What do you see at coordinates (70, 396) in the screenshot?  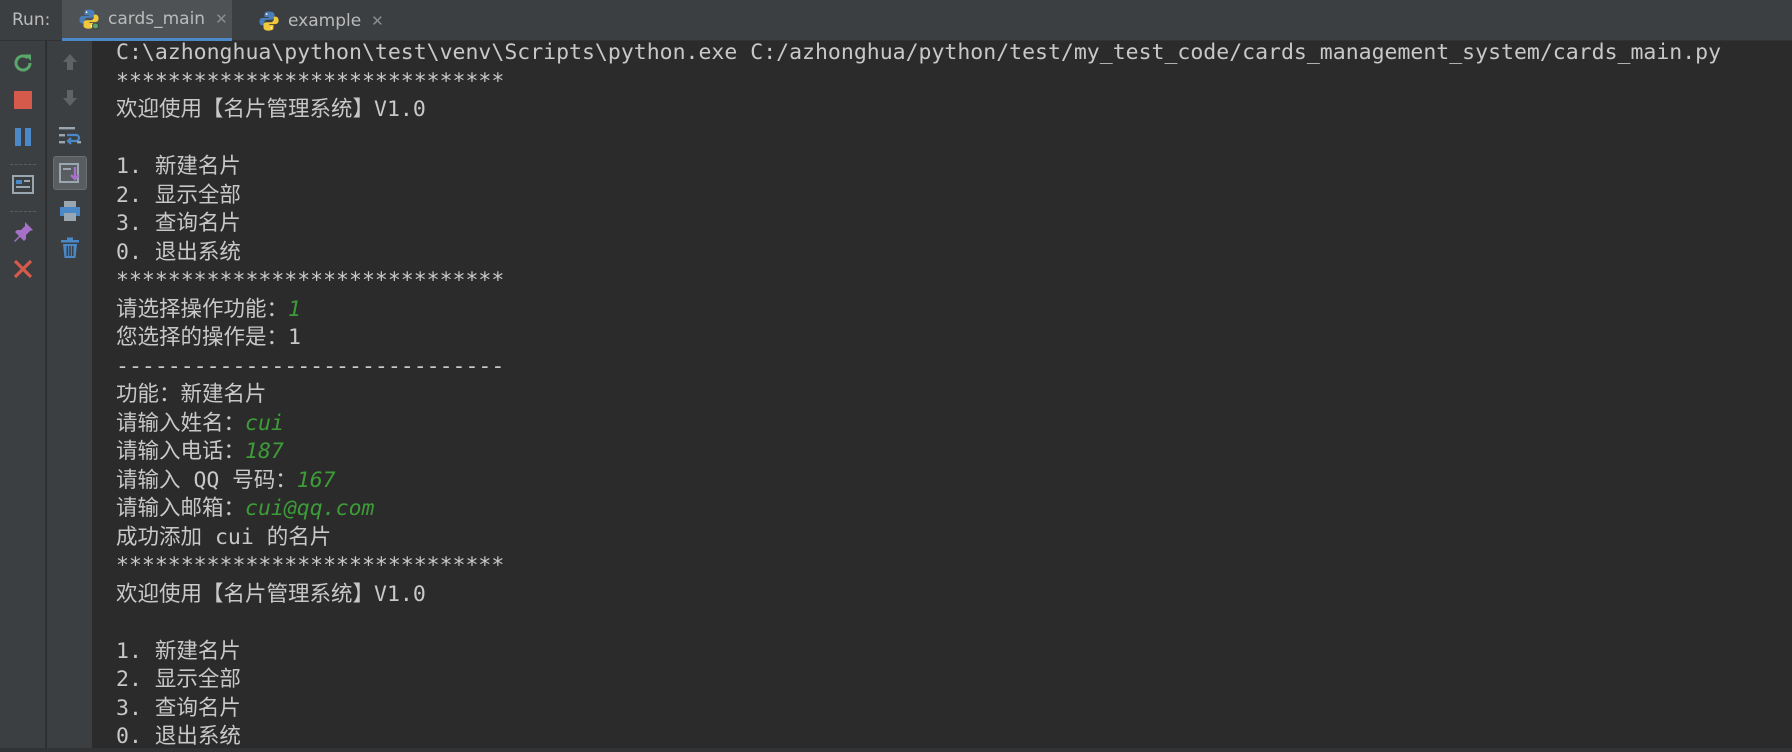 I see `console-actions-toolbar` at bounding box center [70, 396].